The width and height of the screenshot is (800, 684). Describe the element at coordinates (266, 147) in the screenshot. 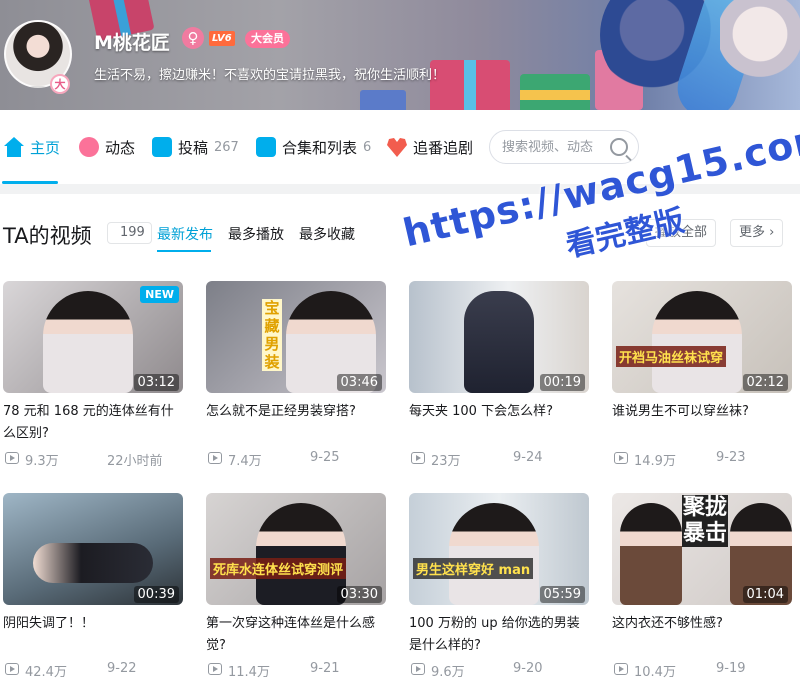

I see `collection-icon` at that location.